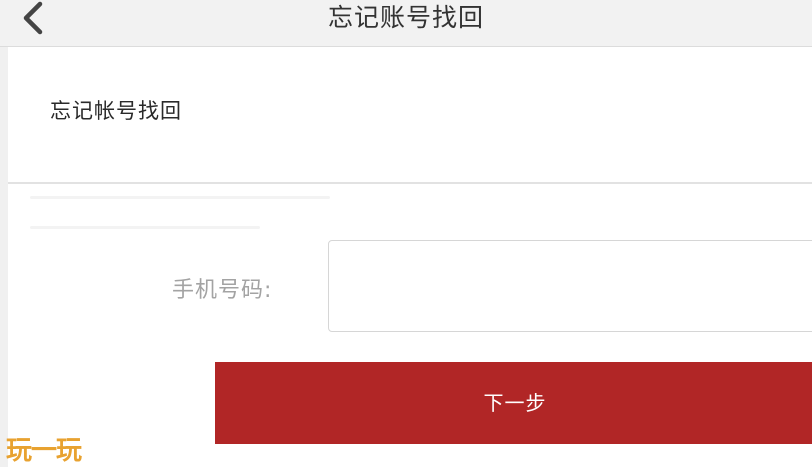  Describe the element at coordinates (222, 290) in the screenshot. I see `phone-number-label: 手机号码:` at that location.